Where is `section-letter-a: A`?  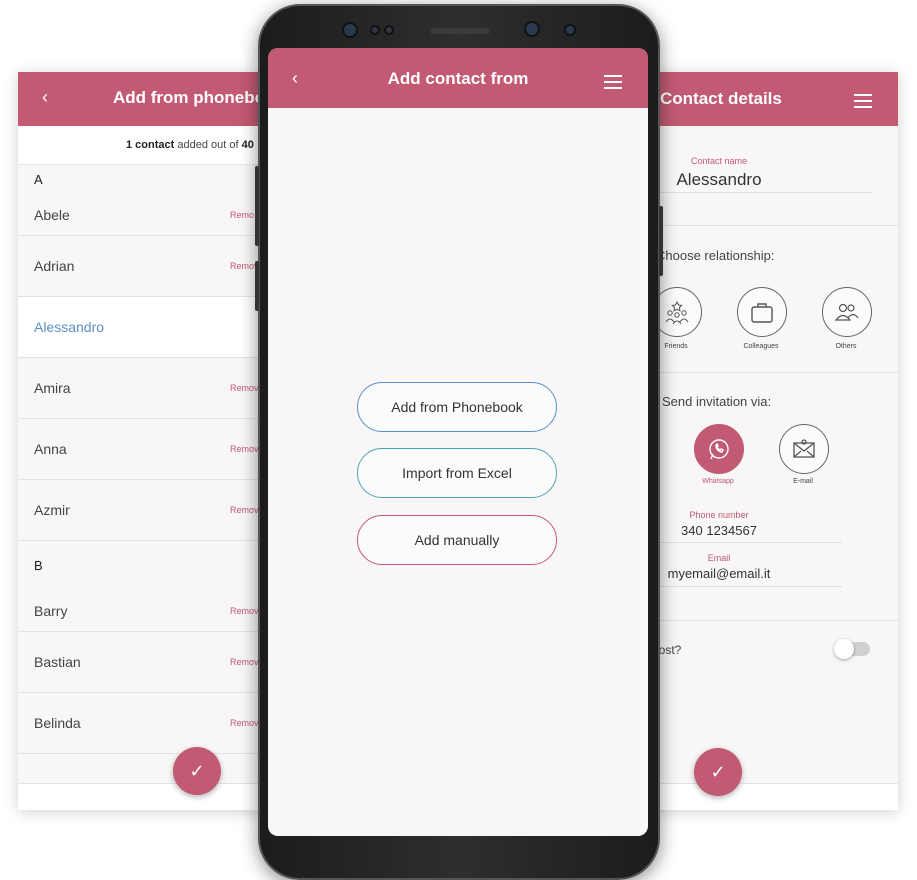
section-letter-a: A is located at coordinates (143, 180).